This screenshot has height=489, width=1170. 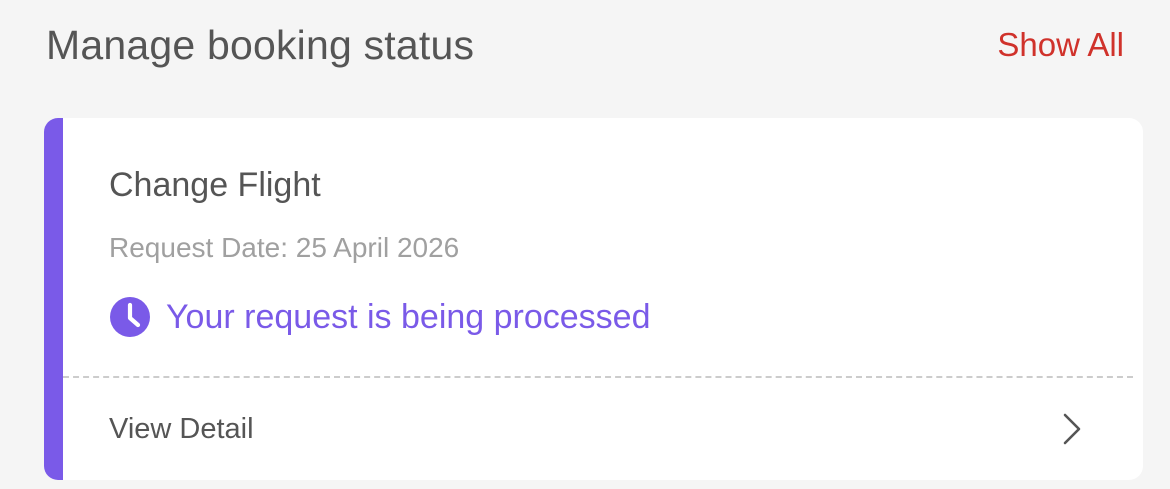 I want to click on request-type-title: Change Flight, so click(x=215, y=185).